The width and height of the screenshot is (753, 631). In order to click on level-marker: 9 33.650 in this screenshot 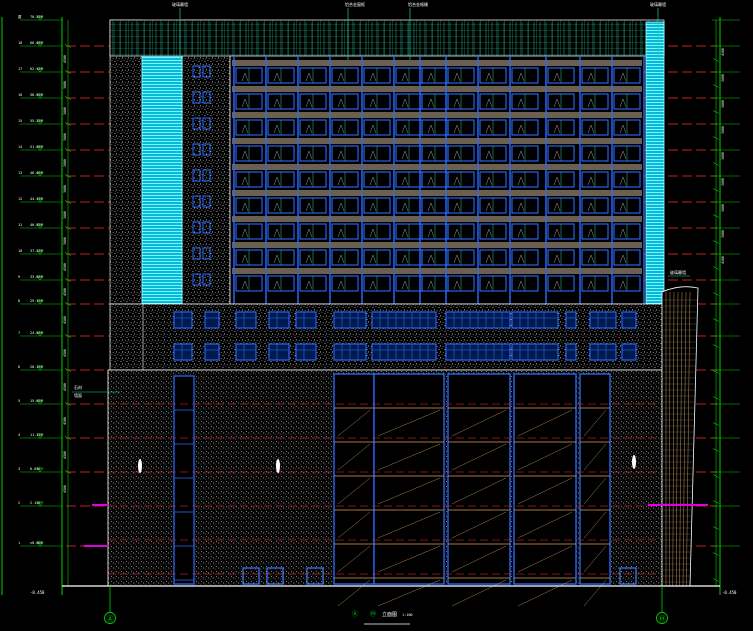, I will do `click(40, 278)`.